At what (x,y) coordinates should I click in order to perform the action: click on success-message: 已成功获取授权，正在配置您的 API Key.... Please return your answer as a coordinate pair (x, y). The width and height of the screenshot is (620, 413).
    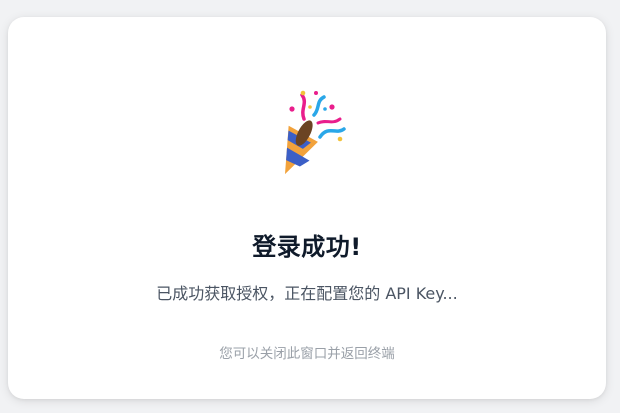
    Looking at the image, I should click on (307, 293).